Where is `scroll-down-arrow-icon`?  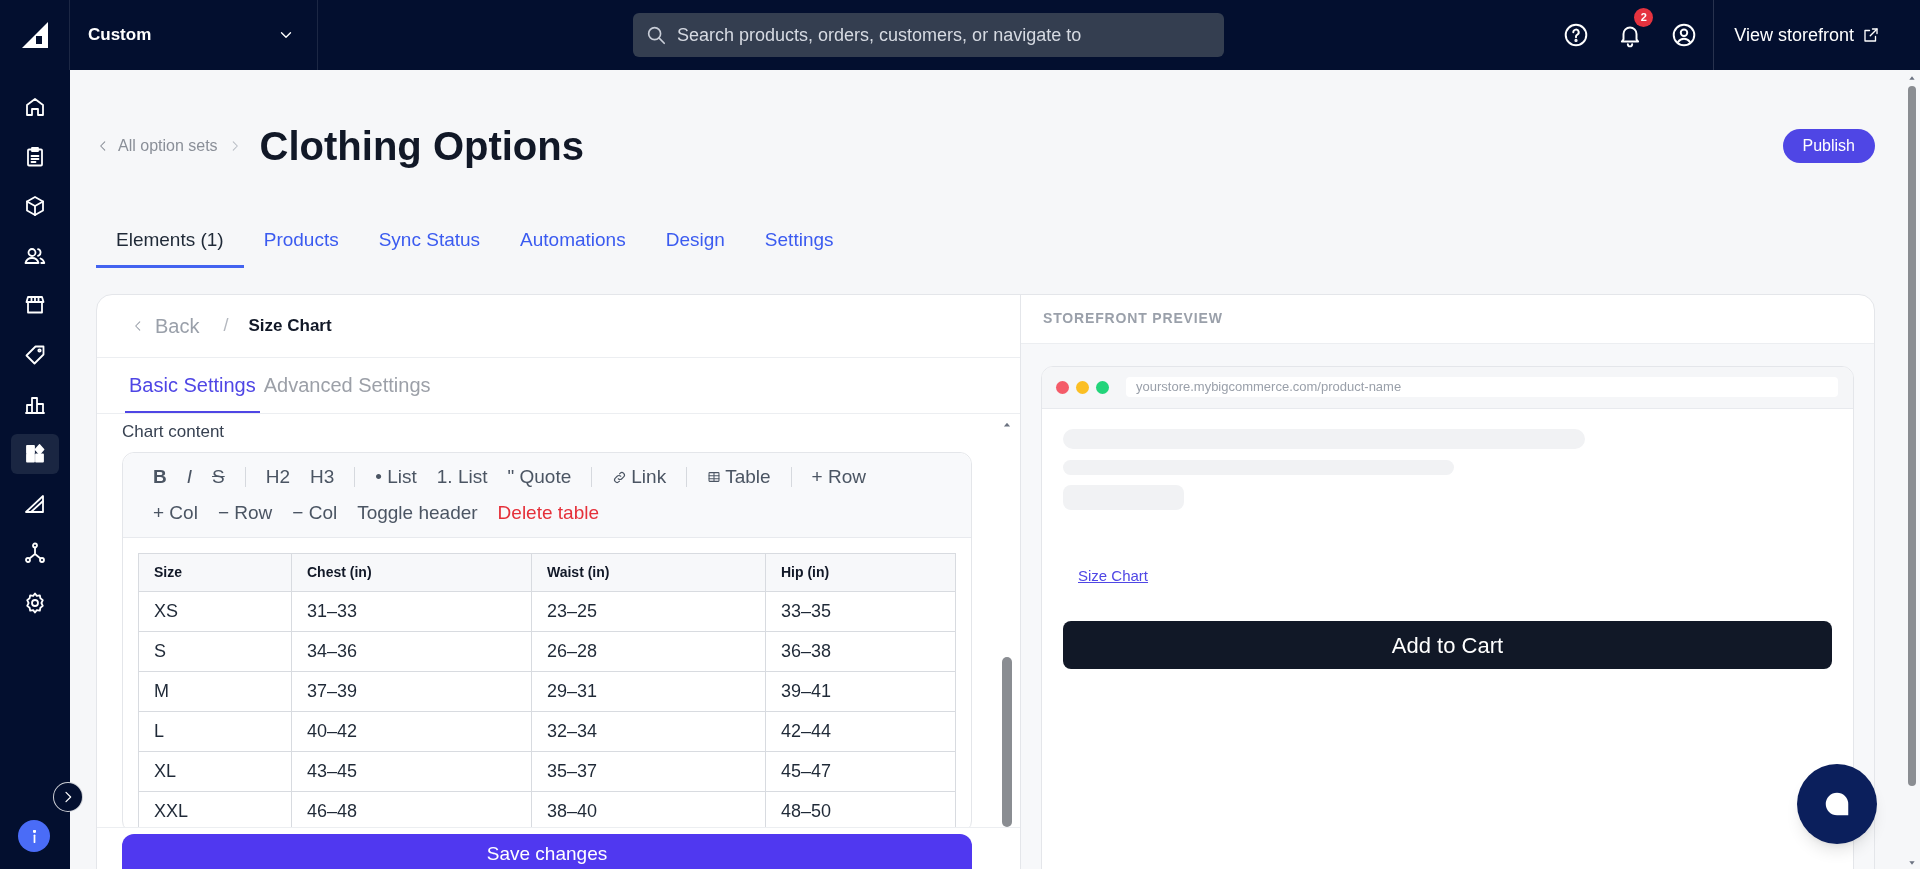
scroll-down-arrow-icon is located at coordinates (1912, 863).